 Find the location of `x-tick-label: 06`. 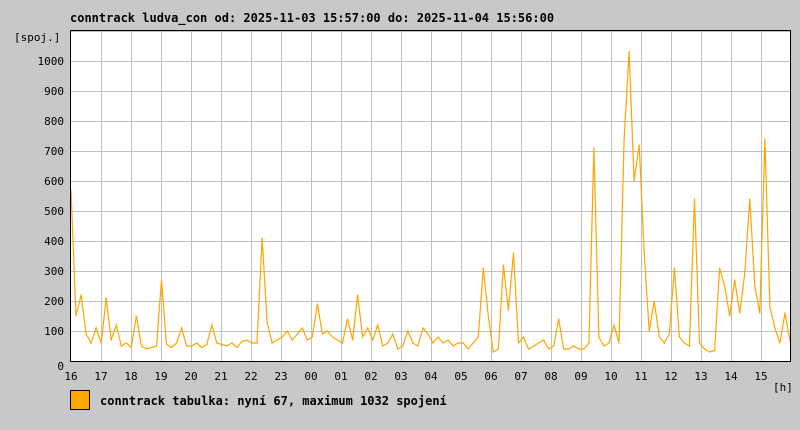

x-tick-label: 06 is located at coordinates (490, 376).